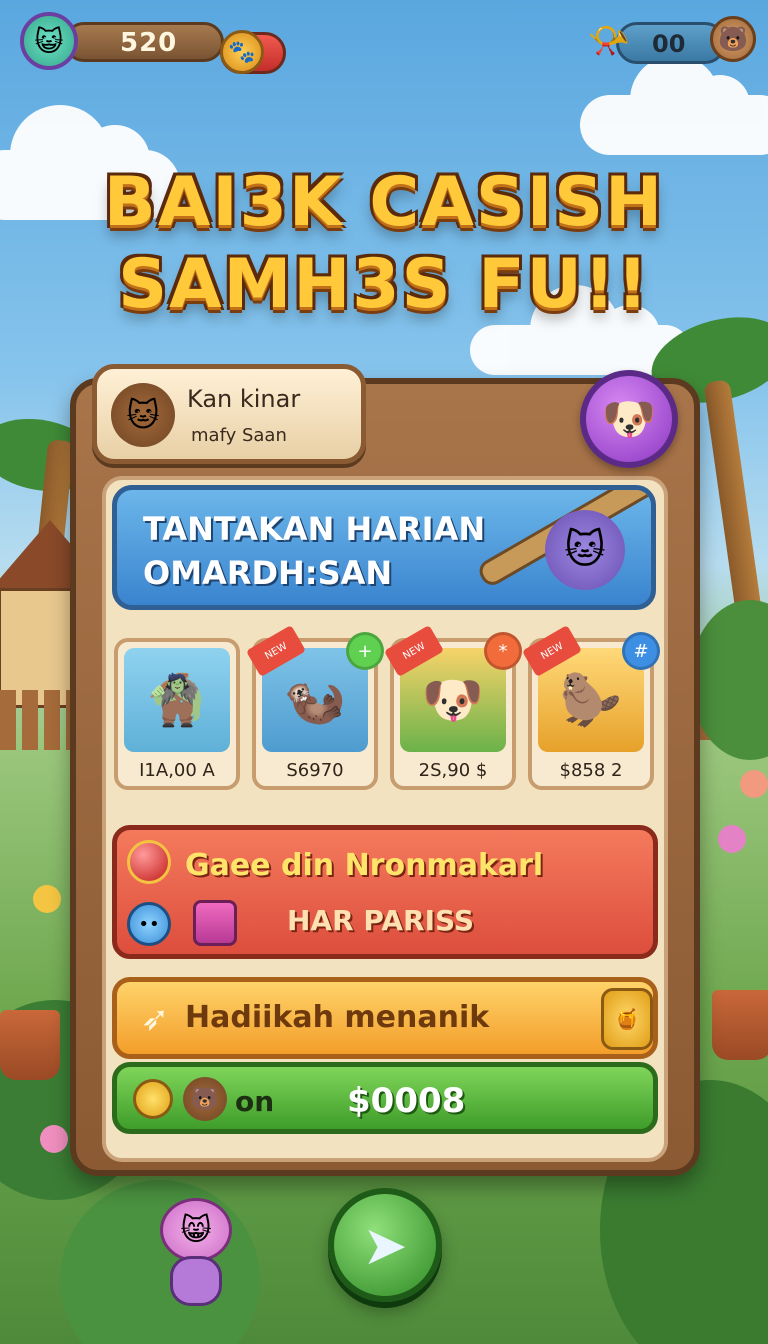  I want to click on profile-name: Kan kinar, so click(244, 399).